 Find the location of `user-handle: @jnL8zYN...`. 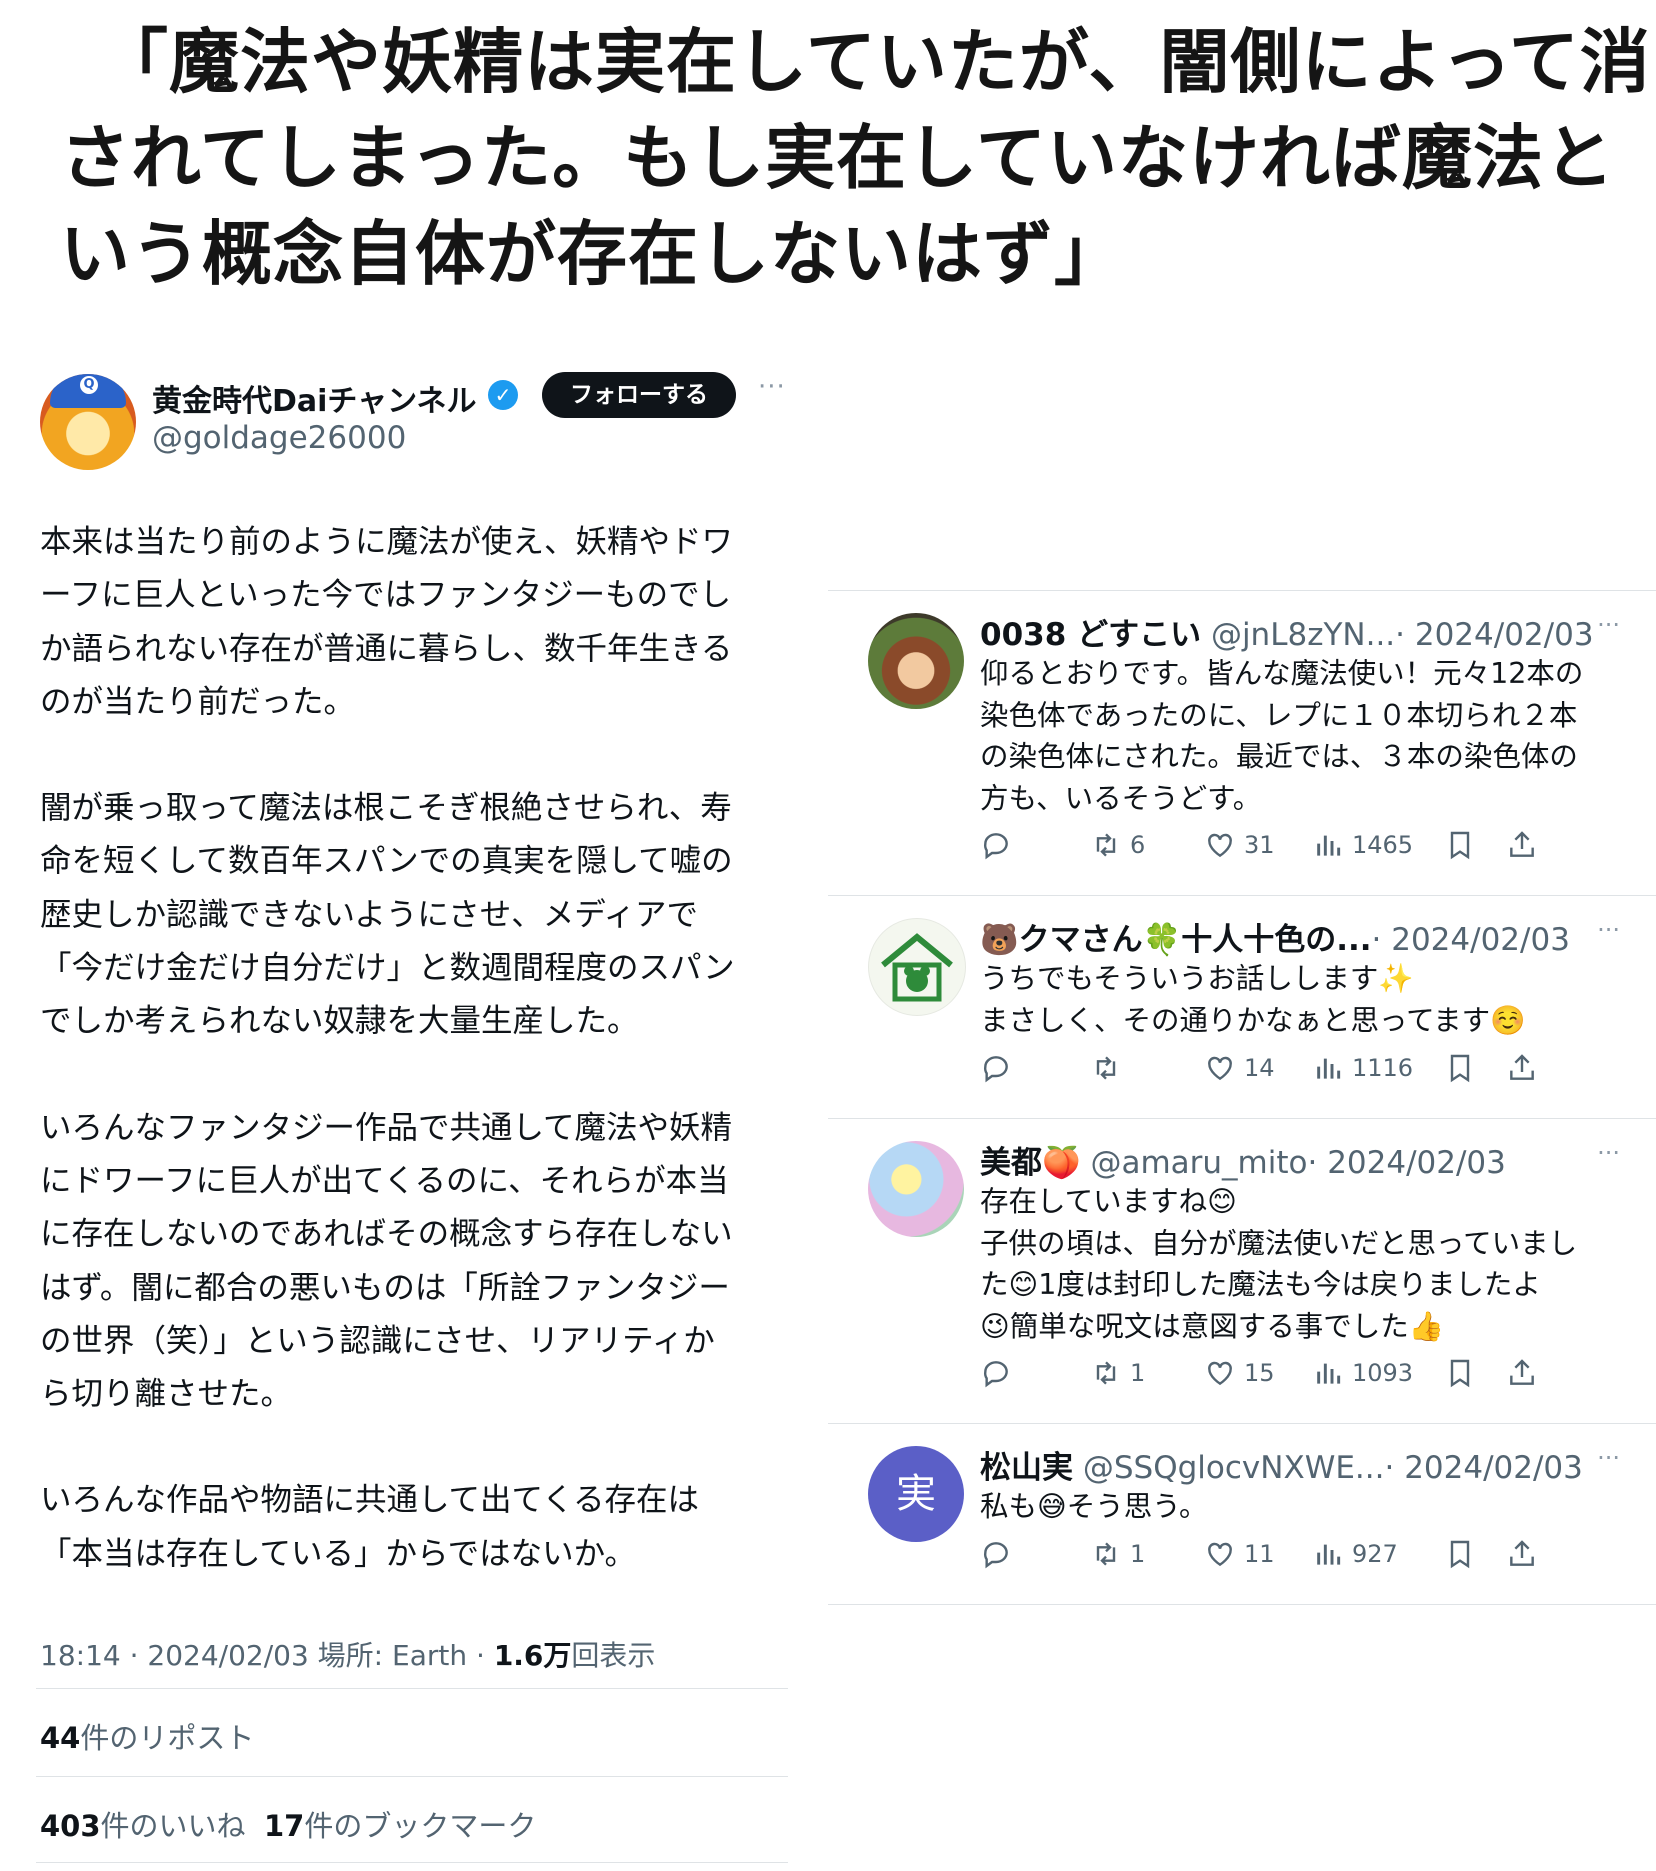

user-handle: @jnL8zYN... is located at coordinates (1303, 635).